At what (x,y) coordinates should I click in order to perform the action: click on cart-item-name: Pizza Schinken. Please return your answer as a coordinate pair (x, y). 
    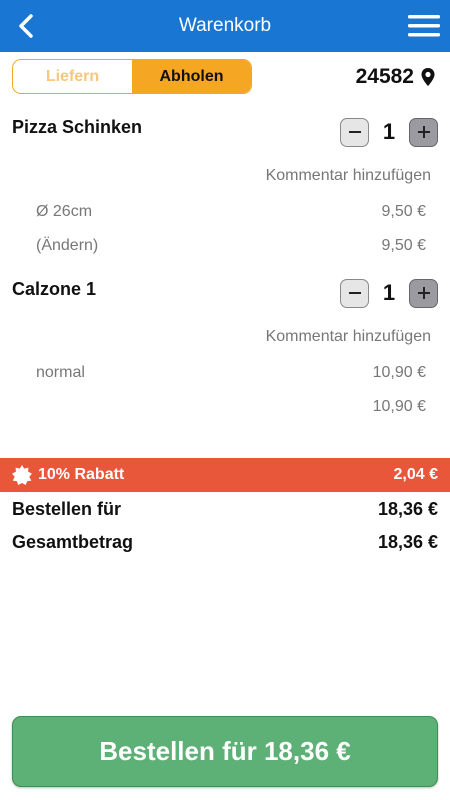
    Looking at the image, I should click on (77, 127).